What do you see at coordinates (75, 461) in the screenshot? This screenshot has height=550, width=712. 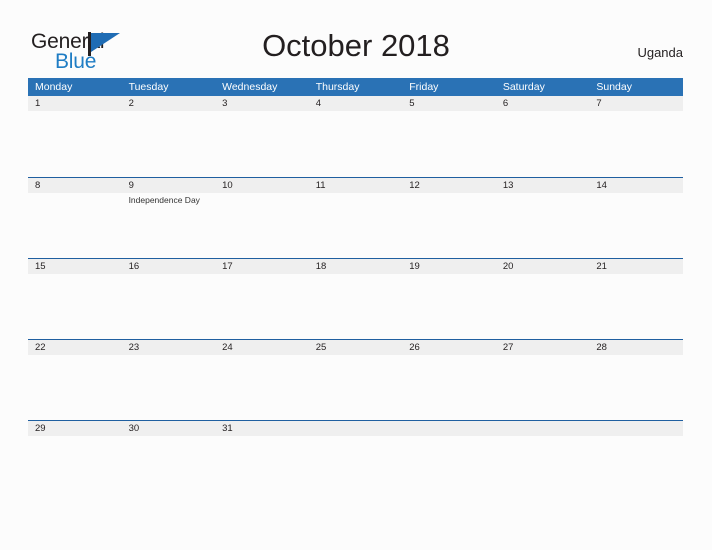 I see `day-cell: 29` at bounding box center [75, 461].